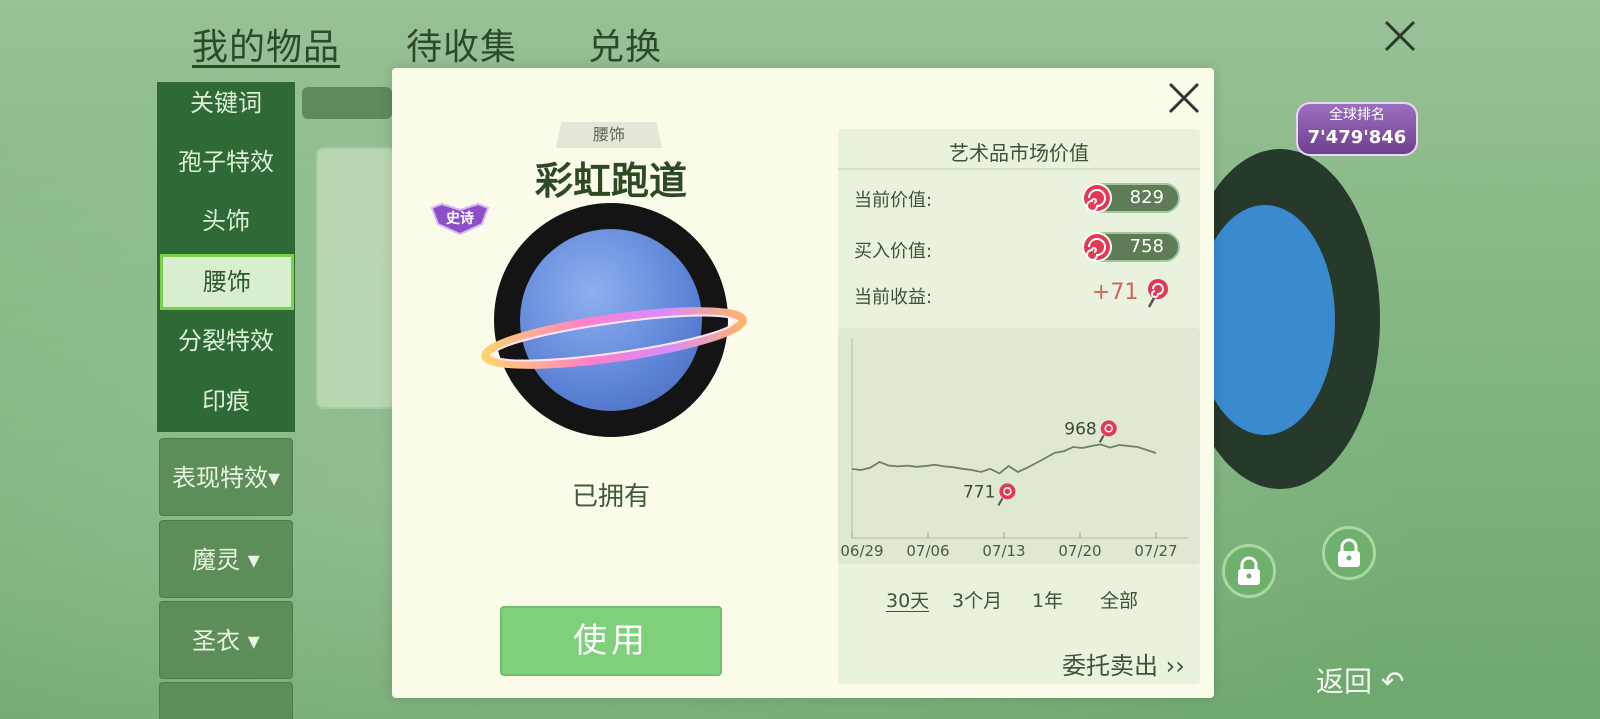 Image resolution: width=1600 pixels, height=719 pixels. What do you see at coordinates (1119, 599) in the screenshot?
I see `range-all: 全部` at bounding box center [1119, 599].